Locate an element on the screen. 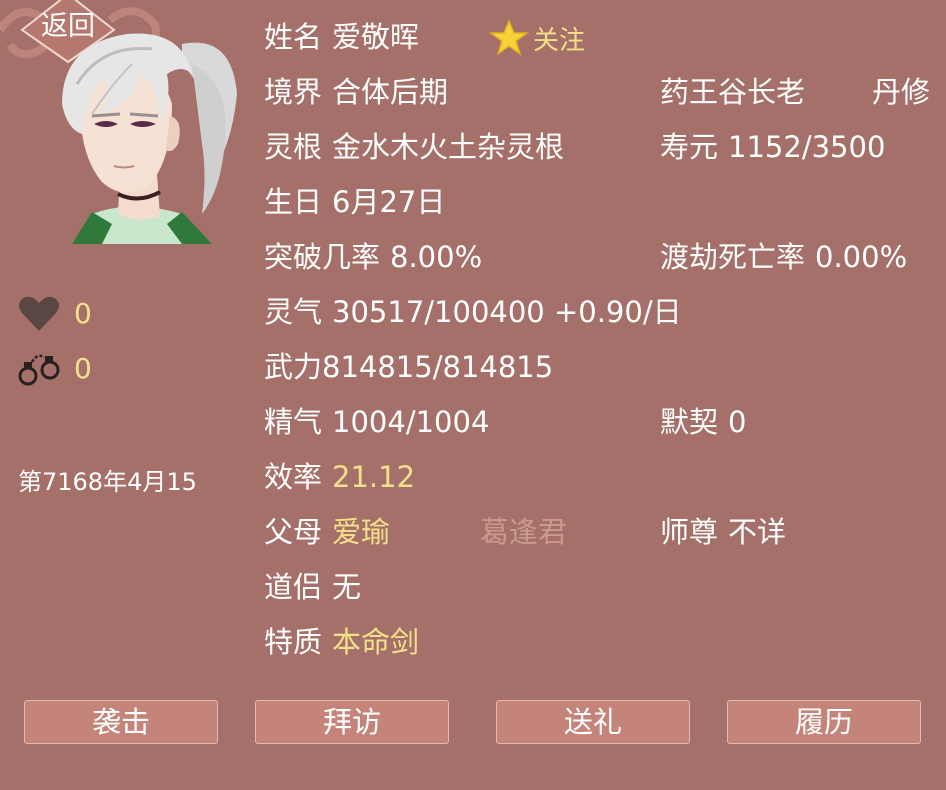 This screenshot has width=946, height=790. force-row: 武力814815/814815 is located at coordinates (409, 367).